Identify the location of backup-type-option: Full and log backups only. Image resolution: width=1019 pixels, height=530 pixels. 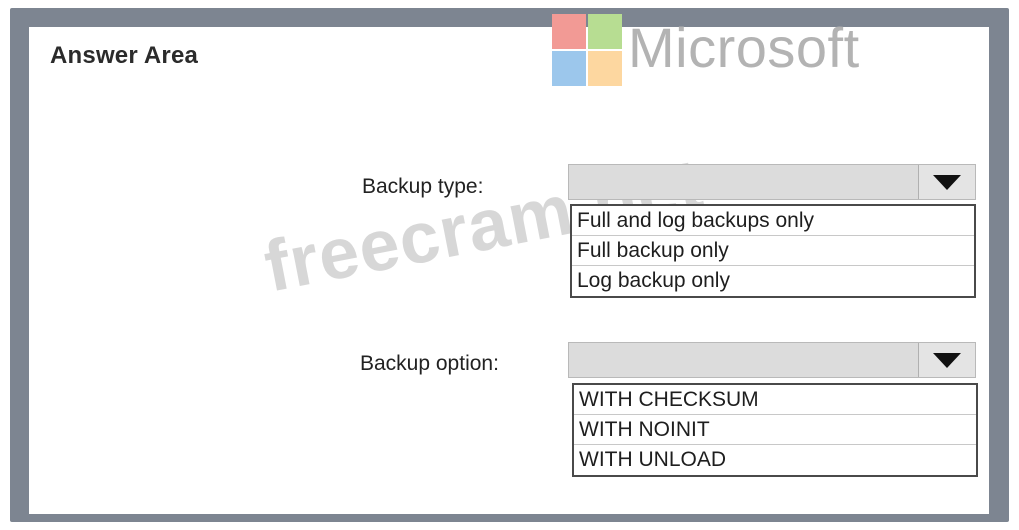
(773, 221).